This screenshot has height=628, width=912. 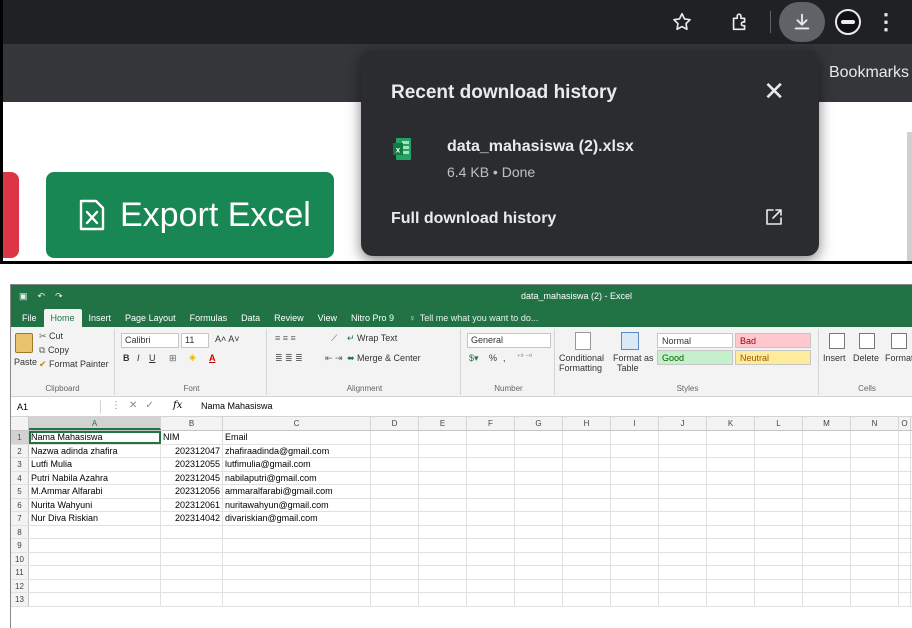 What do you see at coordinates (395, 423) in the screenshot?
I see `column-header: D` at bounding box center [395, 423].